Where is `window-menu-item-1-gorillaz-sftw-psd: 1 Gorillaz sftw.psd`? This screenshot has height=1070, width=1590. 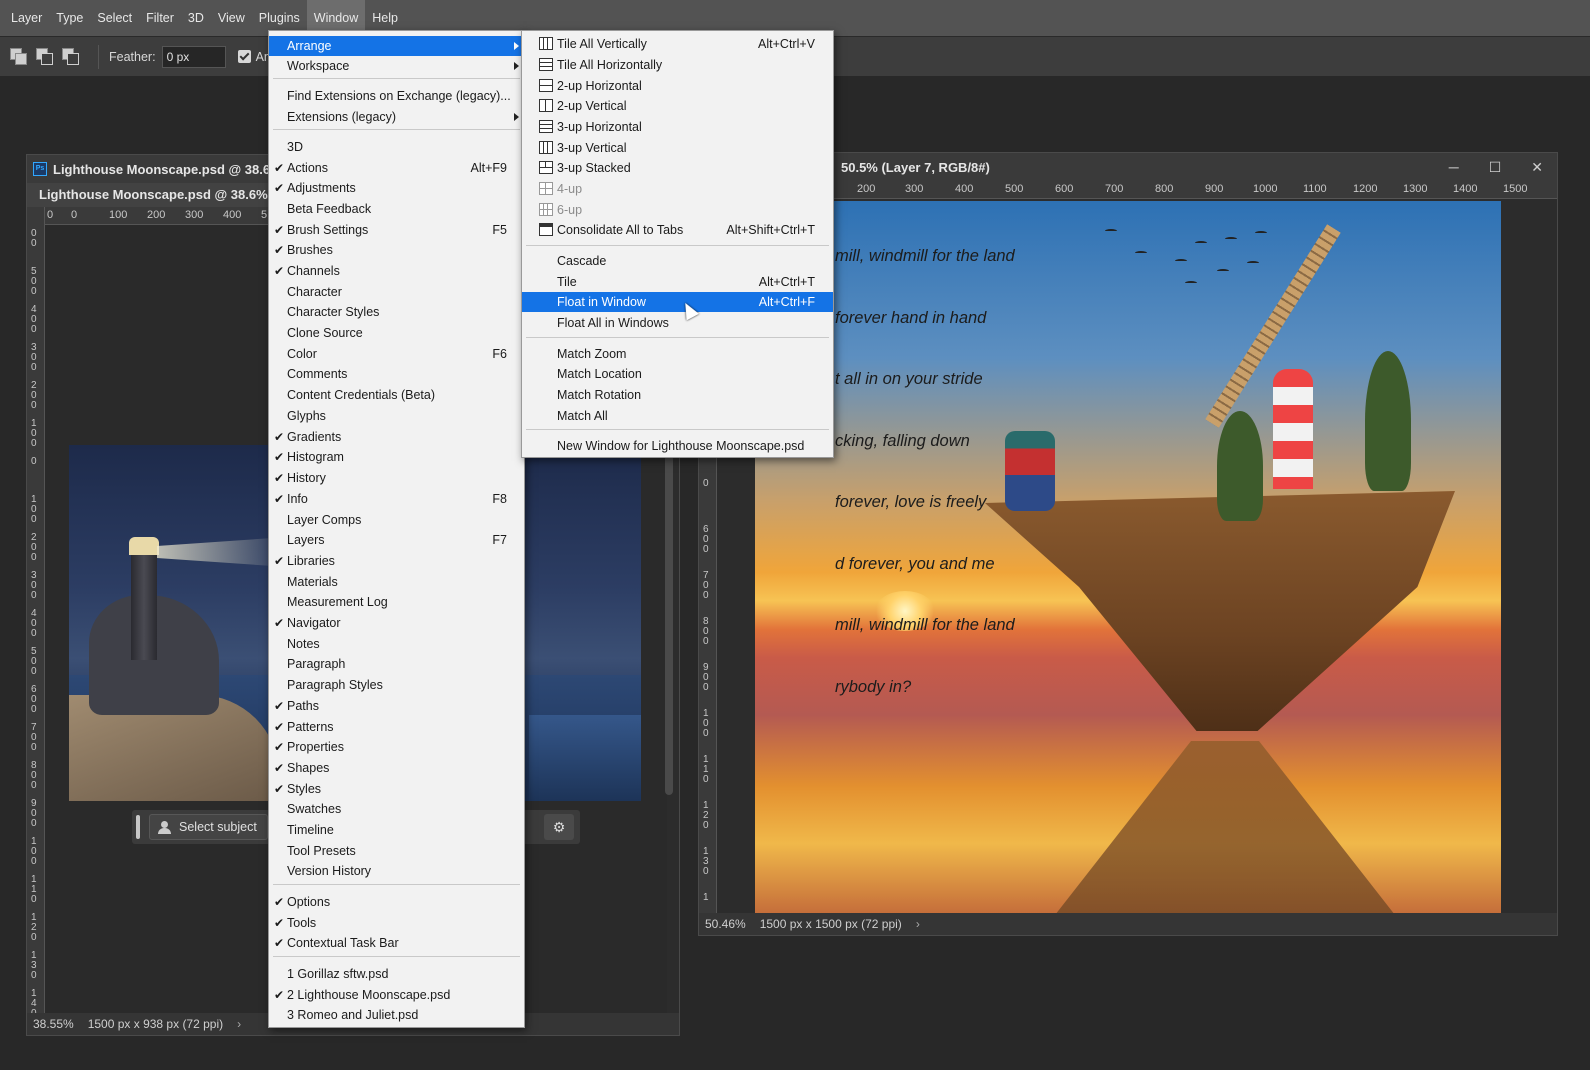
window-menu-item-1-gorillaz-sftw-psd: 1 Gorillaz sftw.psd is located at coordinates (396, 974).